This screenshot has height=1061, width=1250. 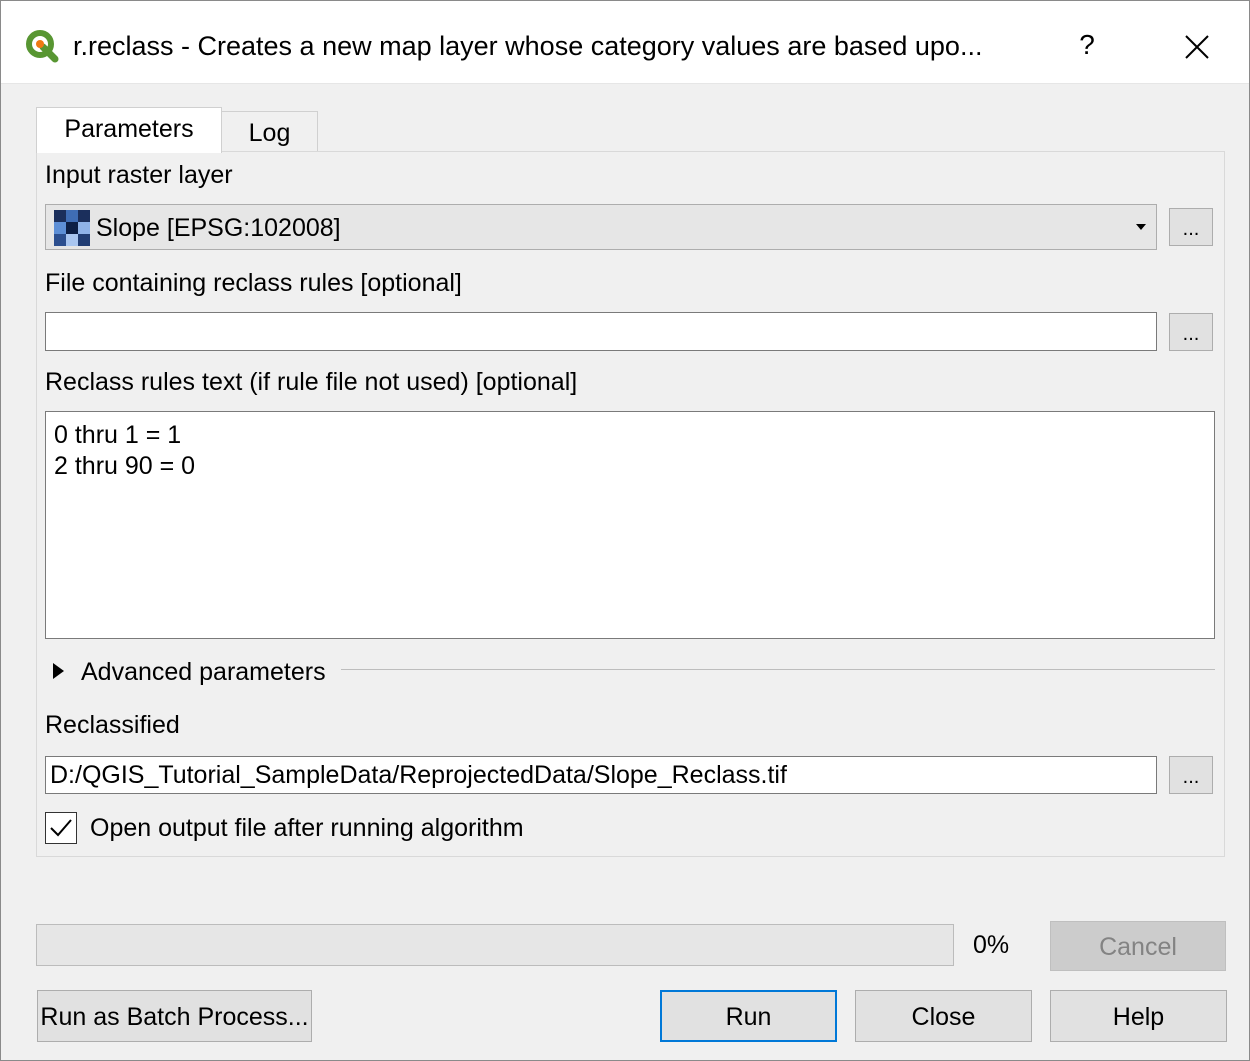 What do you see at coordinates (748, 1016) in the screenshot?
I see `run-button: Run` at bounding box center [748, 1016].